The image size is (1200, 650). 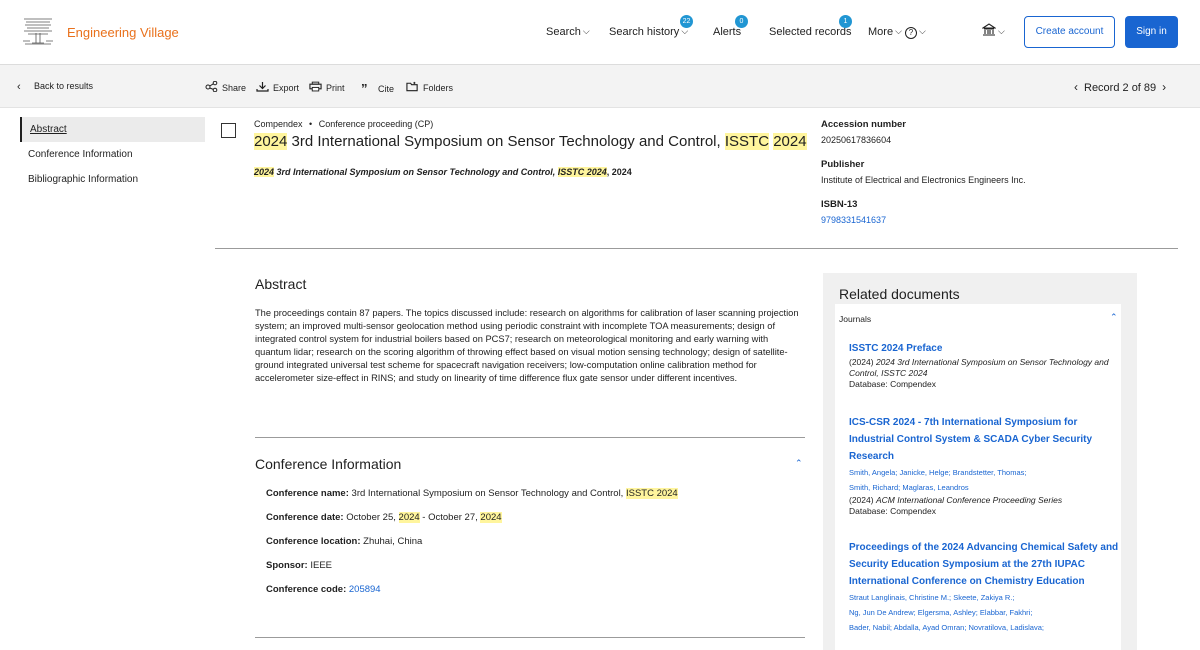 I want to click on export-button: Export, so click(x=277, y=87).